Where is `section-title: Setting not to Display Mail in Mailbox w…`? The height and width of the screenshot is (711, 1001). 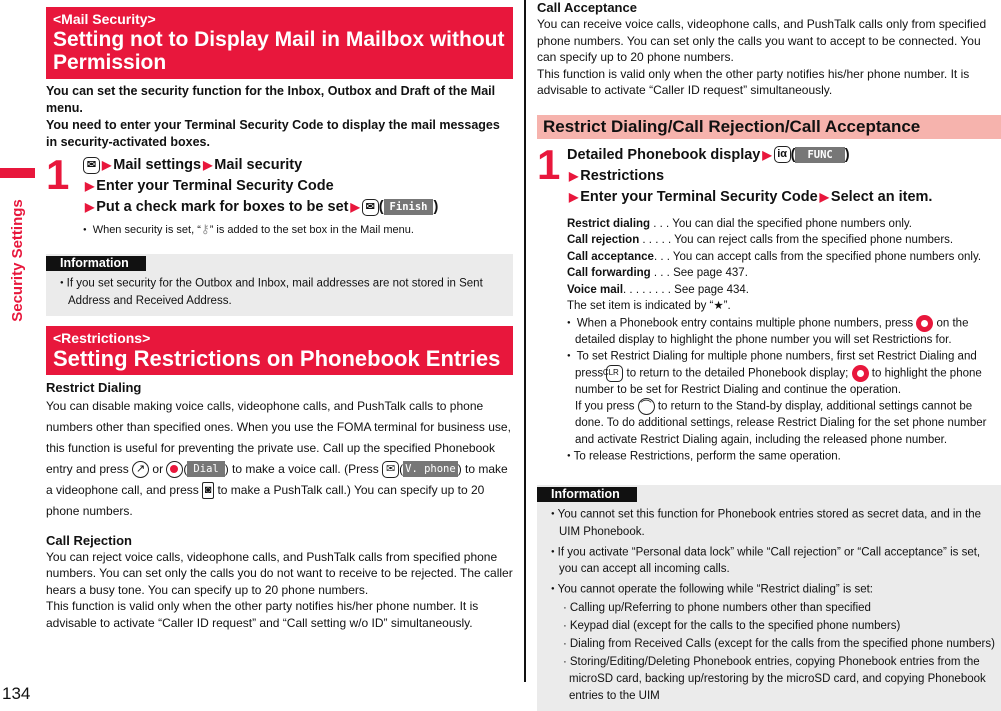 section-title: Setting not to Display Mail in Mailbox w… is located at coordinates (279, 51).